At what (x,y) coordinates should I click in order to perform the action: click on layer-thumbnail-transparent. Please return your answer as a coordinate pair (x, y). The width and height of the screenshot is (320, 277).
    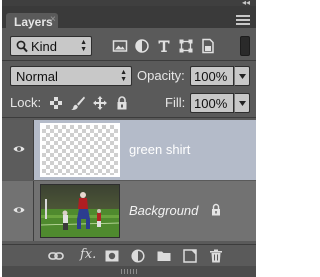
    Looking at the image, I should click on (80, 150).